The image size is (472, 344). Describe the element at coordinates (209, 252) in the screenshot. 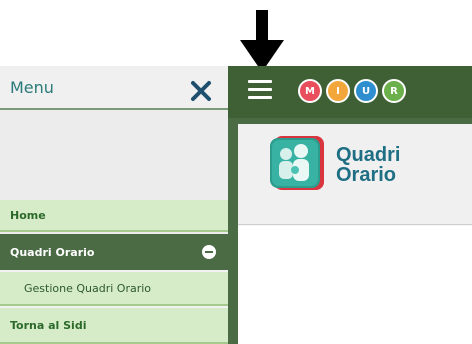

I see `collapse-minus-icon` at that location.